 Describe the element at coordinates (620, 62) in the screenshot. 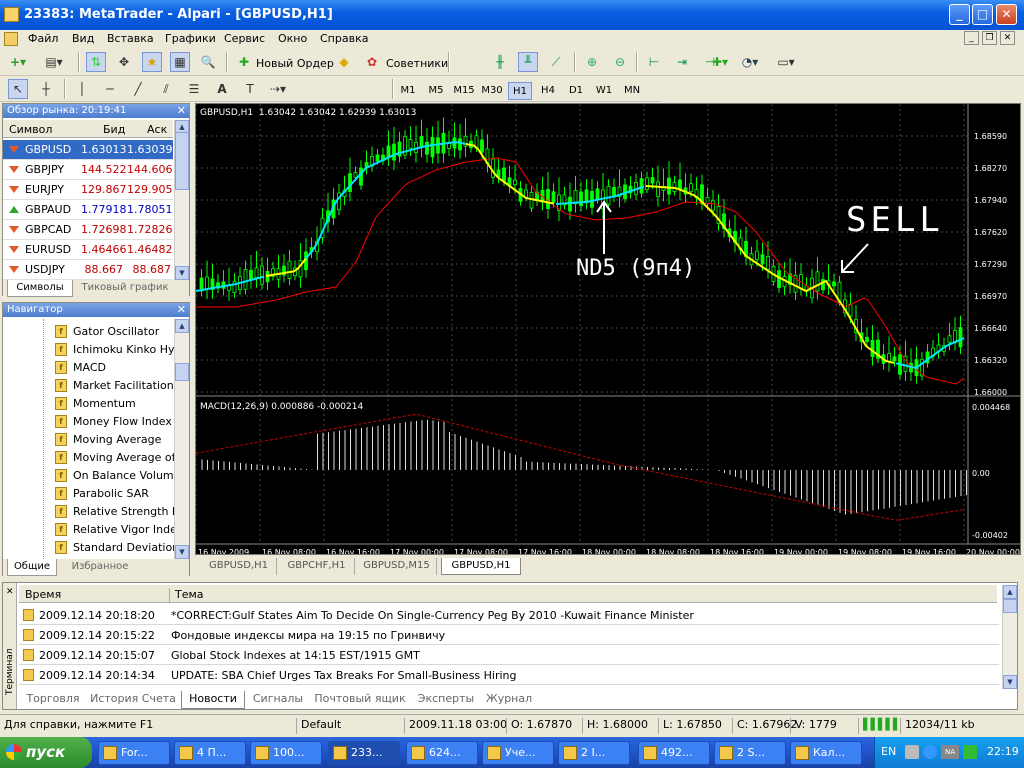

I see `zoom-out-icon: ⊖` at that location.